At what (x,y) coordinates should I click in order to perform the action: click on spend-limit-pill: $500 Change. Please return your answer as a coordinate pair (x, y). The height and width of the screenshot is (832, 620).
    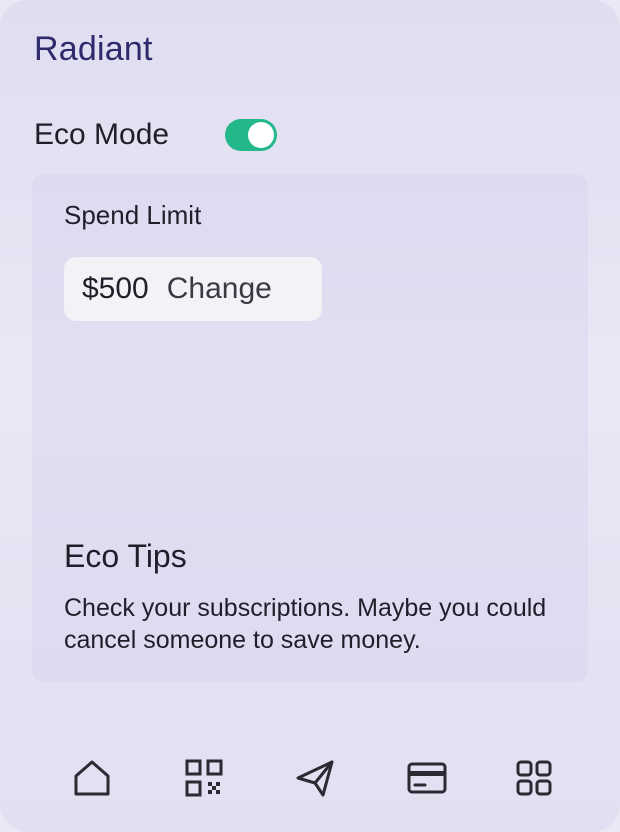
    Looking at the image, I should click on (193, 289).